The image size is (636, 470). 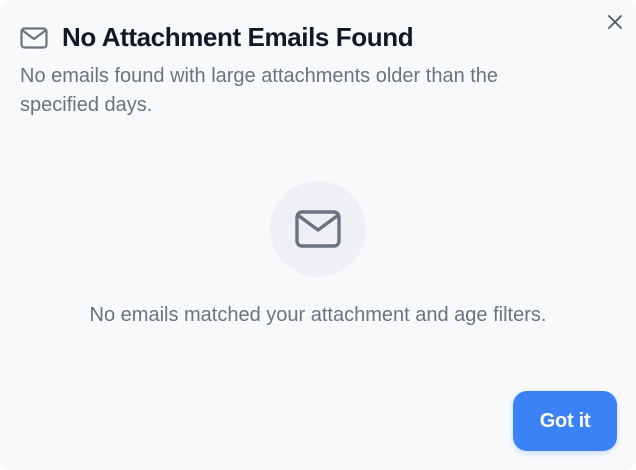 I want to click on close-icon, so click(x=615, y=22).